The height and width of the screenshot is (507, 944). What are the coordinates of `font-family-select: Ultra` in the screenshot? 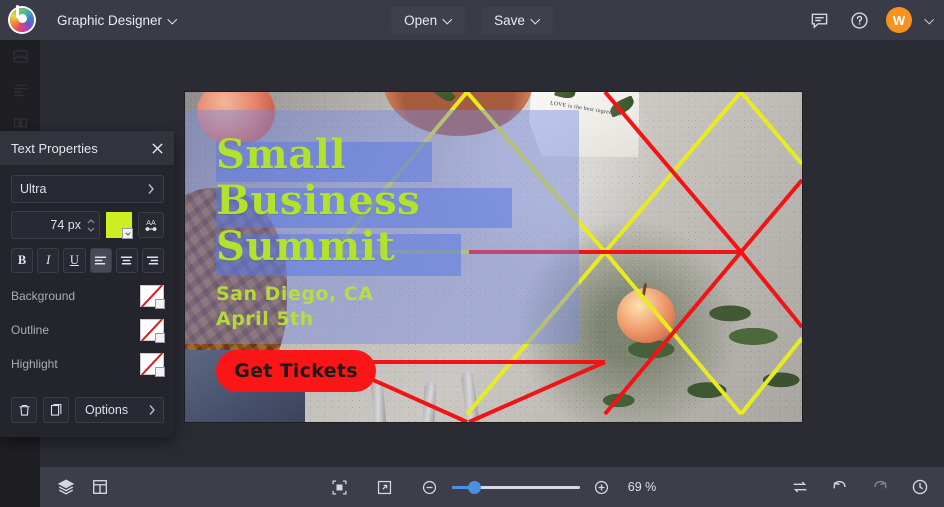 It's located at (87, 189).